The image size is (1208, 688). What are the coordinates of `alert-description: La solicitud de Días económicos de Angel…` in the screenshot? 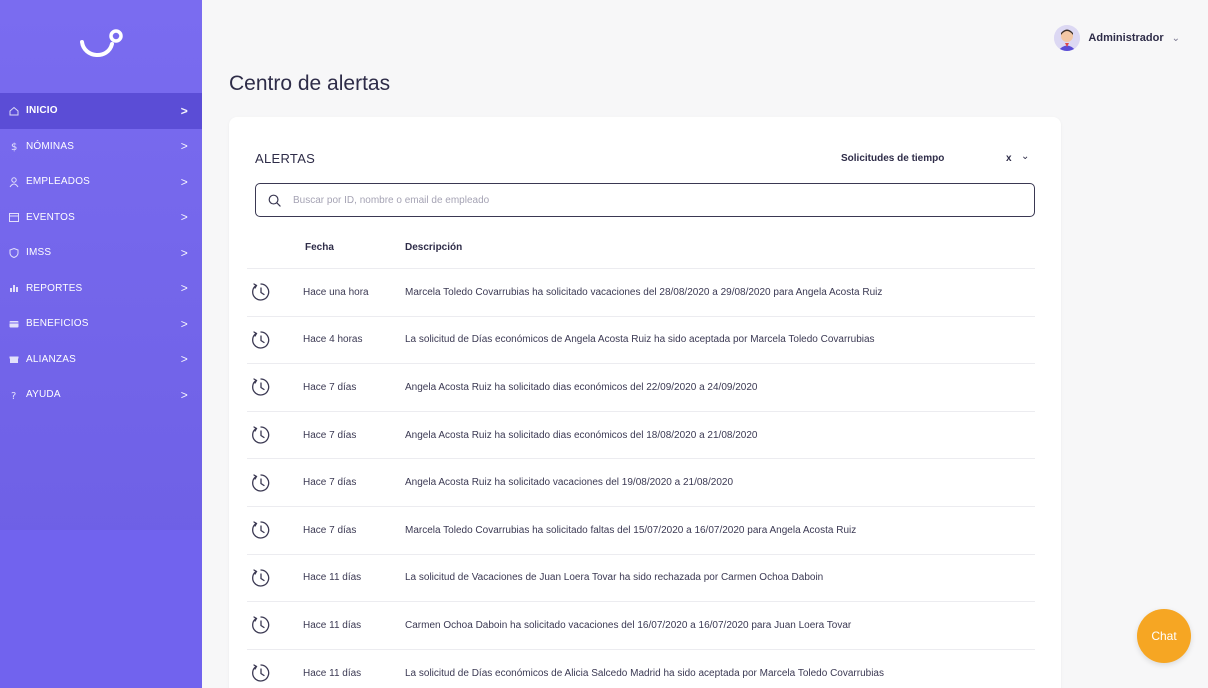 It's located at (640, 340).